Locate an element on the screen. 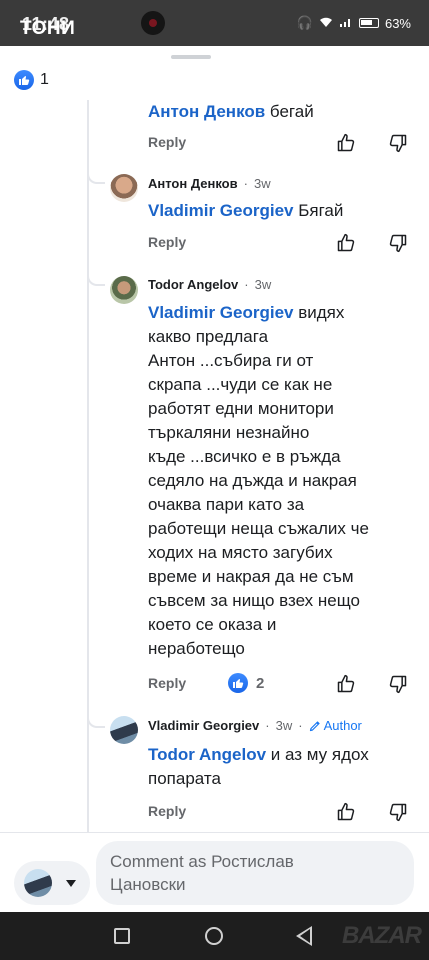 This screenshot has width=429, height=960. comment-body: Vladimir Georgiev Бягай is located at coordinates (279, 211).